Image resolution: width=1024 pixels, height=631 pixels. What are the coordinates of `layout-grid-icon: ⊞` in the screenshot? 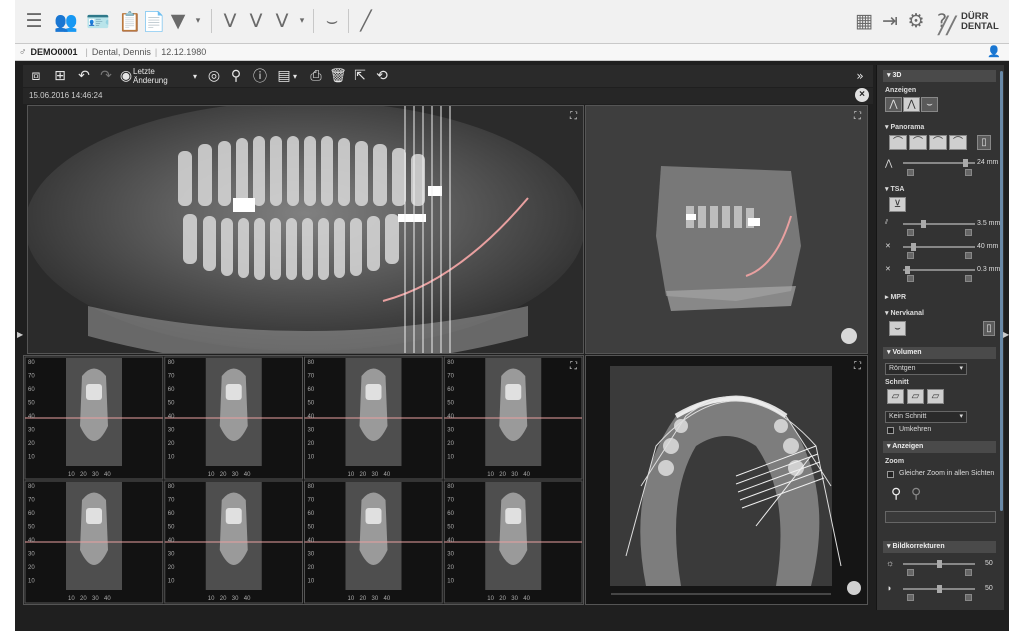 It's located at (60, 76).